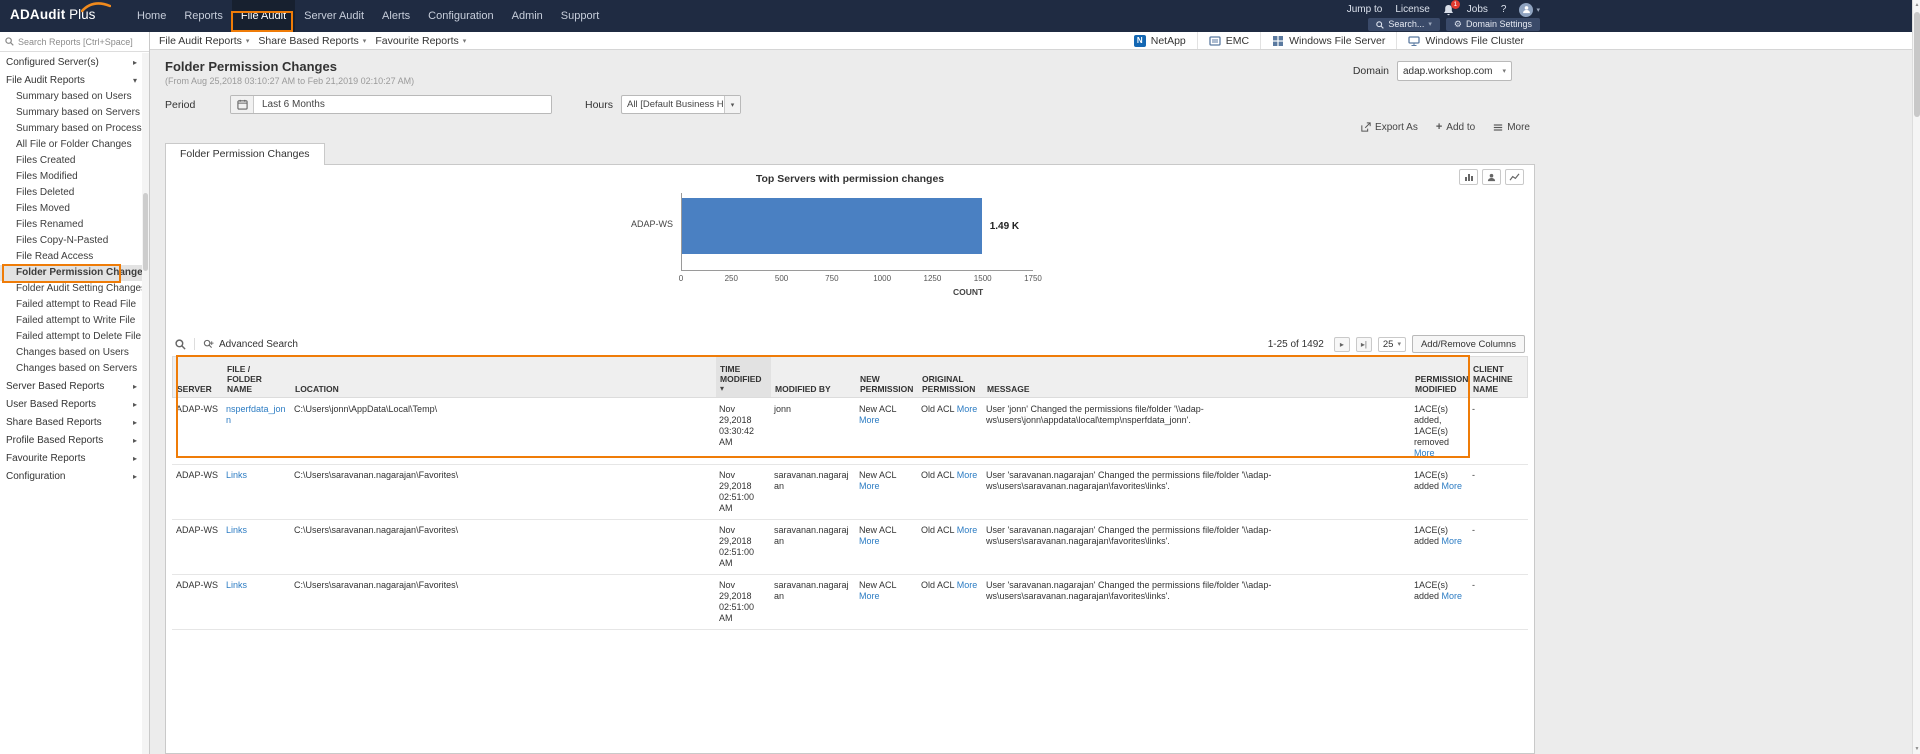 This screenshot has width=1920, height=754. Describe the element at coordinates (1468, 344) in the screenshot. I see `add-remove-columns-button: Add/Remove Columns` at that location.